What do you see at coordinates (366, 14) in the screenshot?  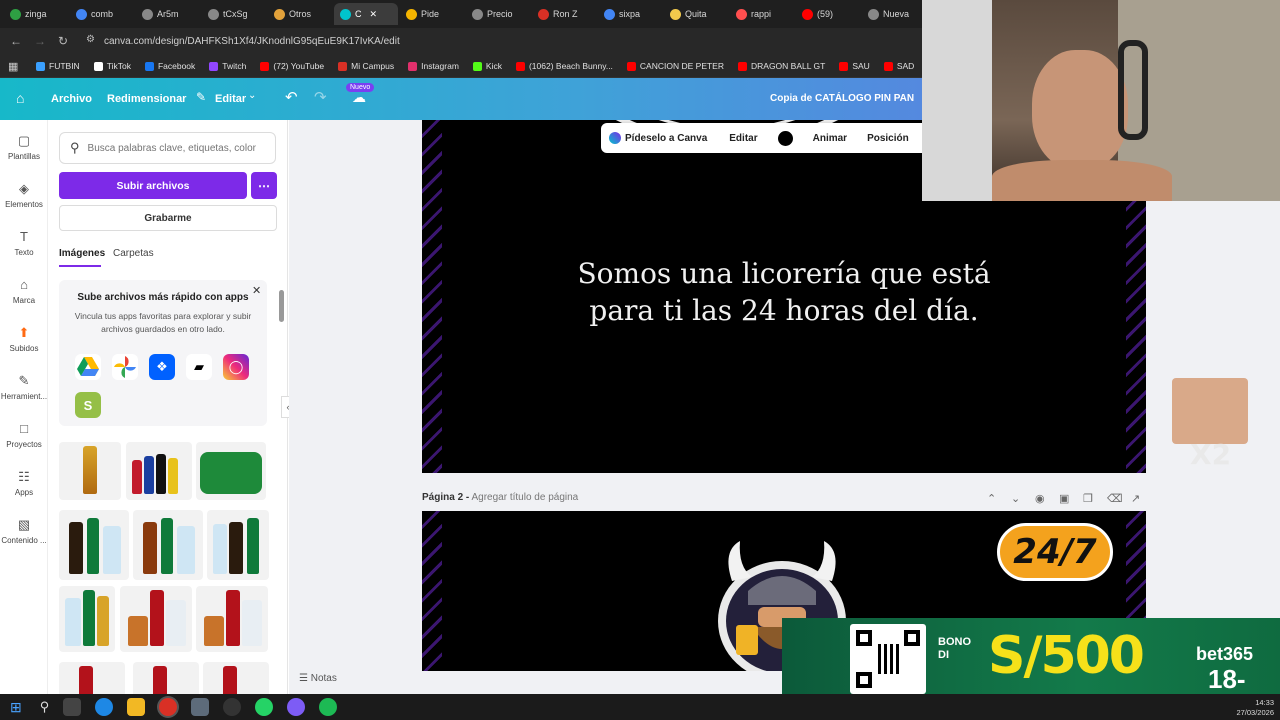 I see `browser-tab: C ✕` at bounding box center [366, 14].